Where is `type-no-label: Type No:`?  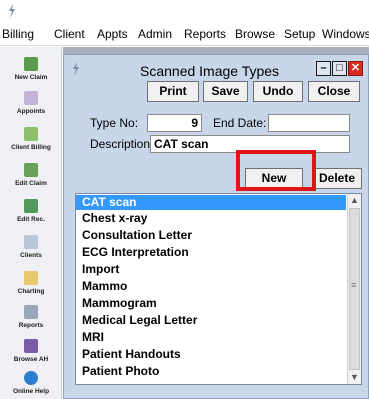 type-no-label: Type No: is located at coordinates (114, 123).